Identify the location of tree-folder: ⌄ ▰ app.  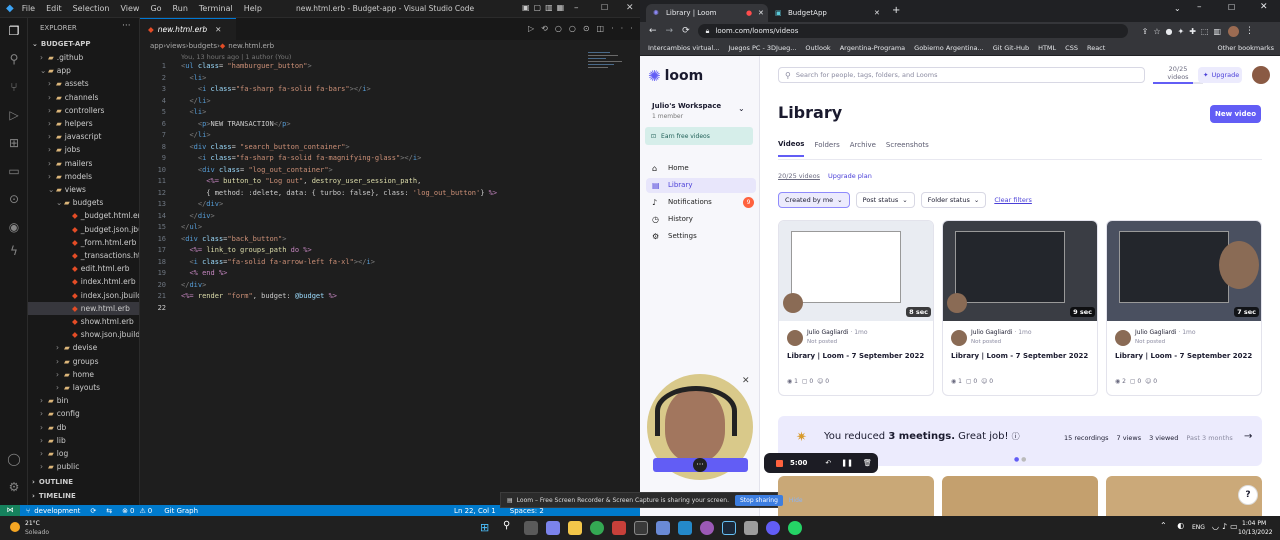
(83, 70).